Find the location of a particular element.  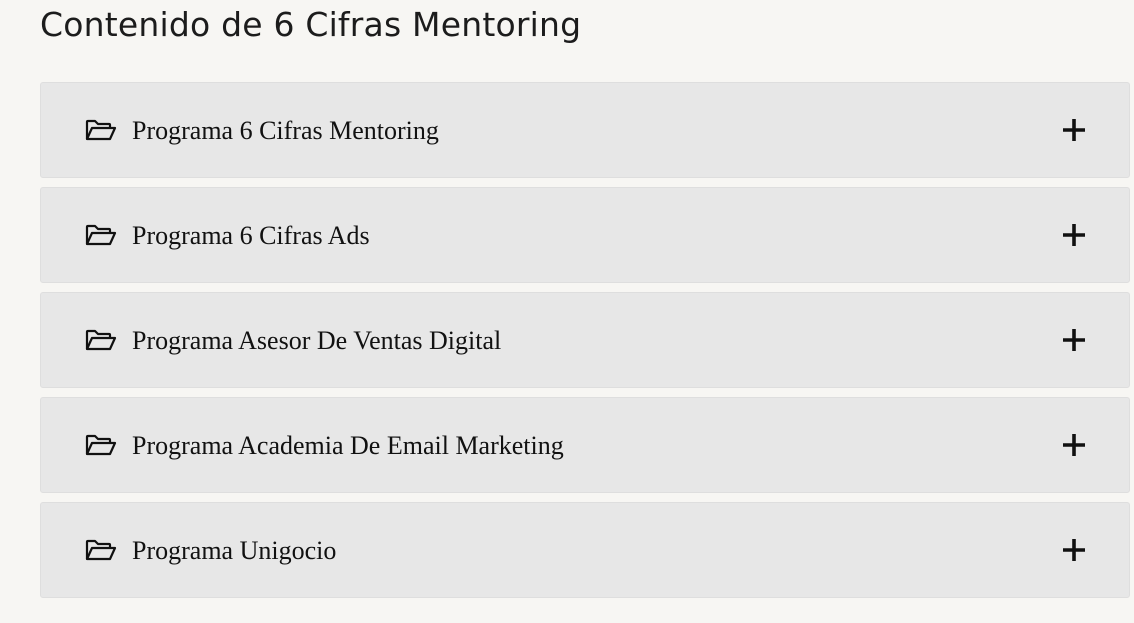

accordion-item: Programa Unigocio is located at coordinates (585, 550).